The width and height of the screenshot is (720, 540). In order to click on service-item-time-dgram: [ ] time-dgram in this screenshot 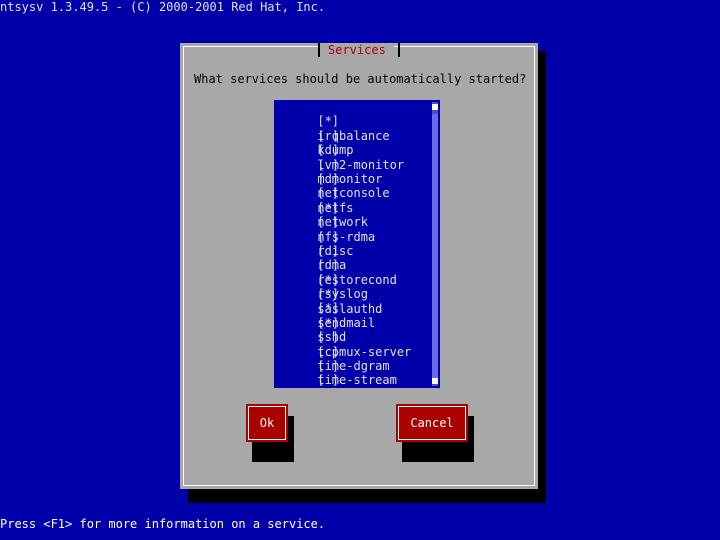, I will do `click(357, 351)`.